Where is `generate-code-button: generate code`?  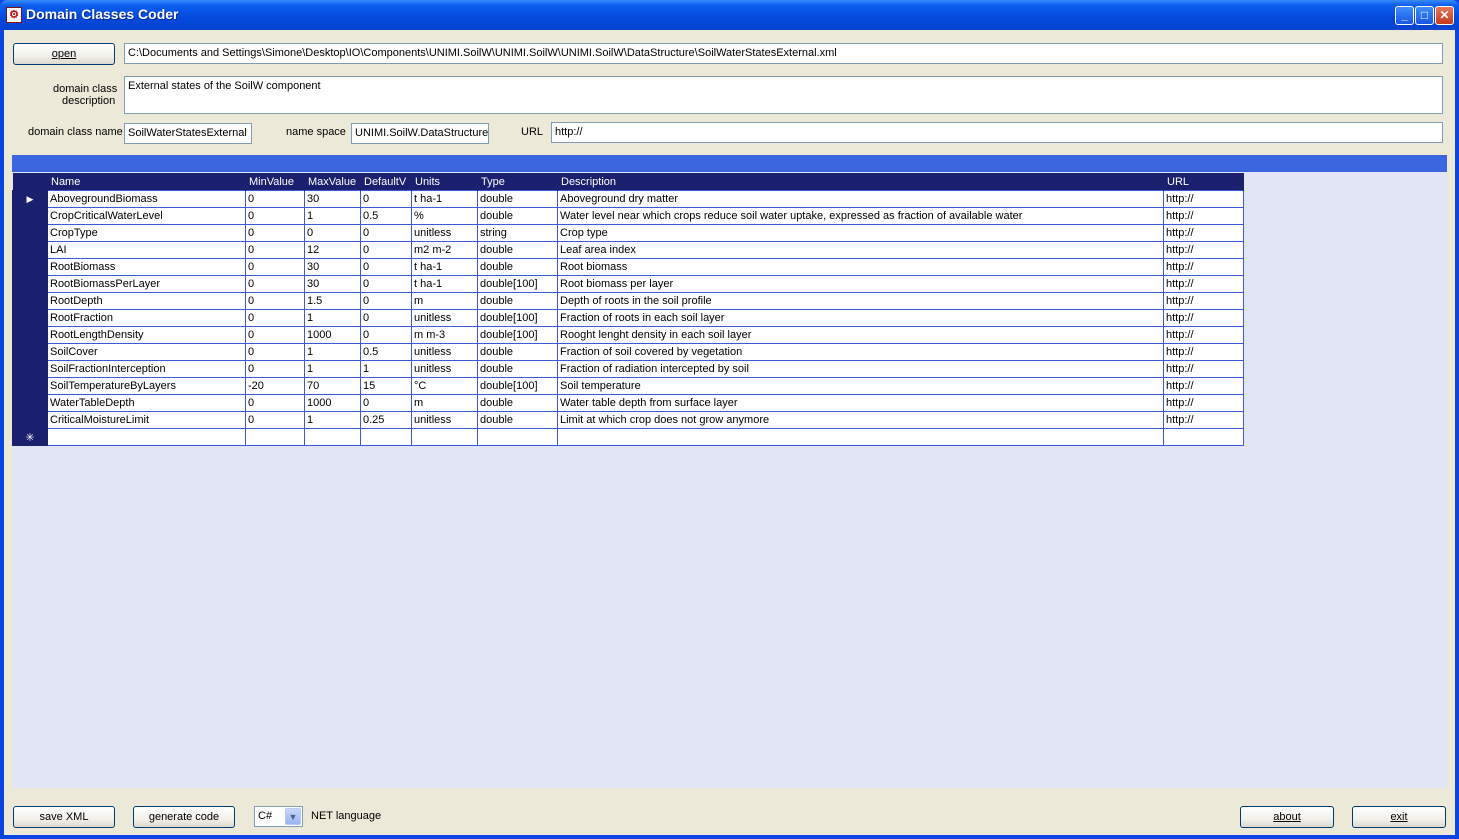 generate-code-button: generate code is located at coordinates (184, 817).